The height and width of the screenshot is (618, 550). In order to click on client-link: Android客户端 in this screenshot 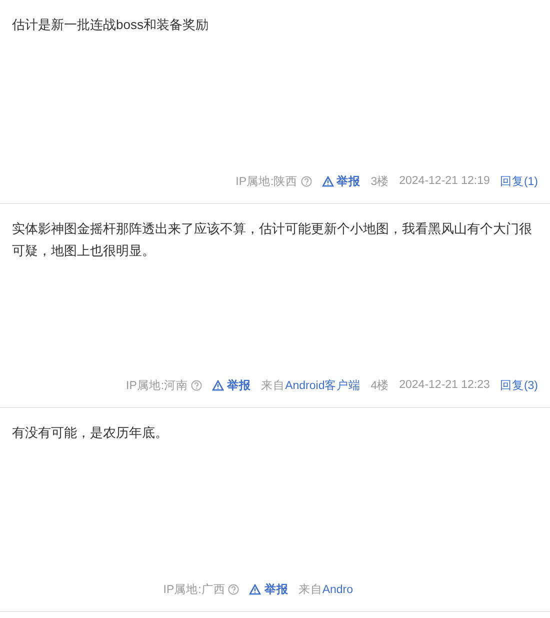, I will do `click(323, 386)`.